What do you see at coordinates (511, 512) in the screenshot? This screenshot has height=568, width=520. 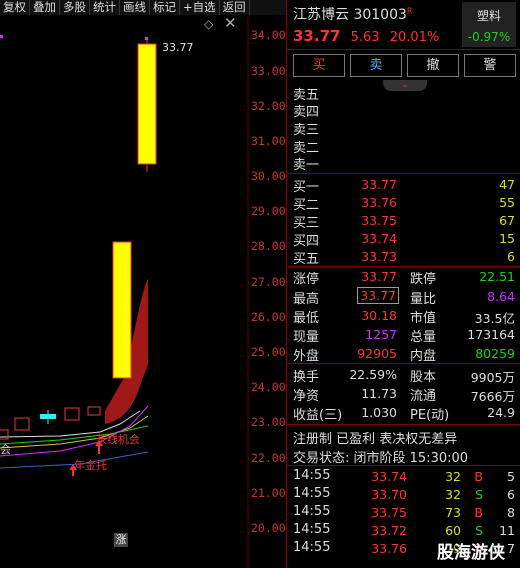 I see `tick-count: 8` at bounding box center [511, 512].